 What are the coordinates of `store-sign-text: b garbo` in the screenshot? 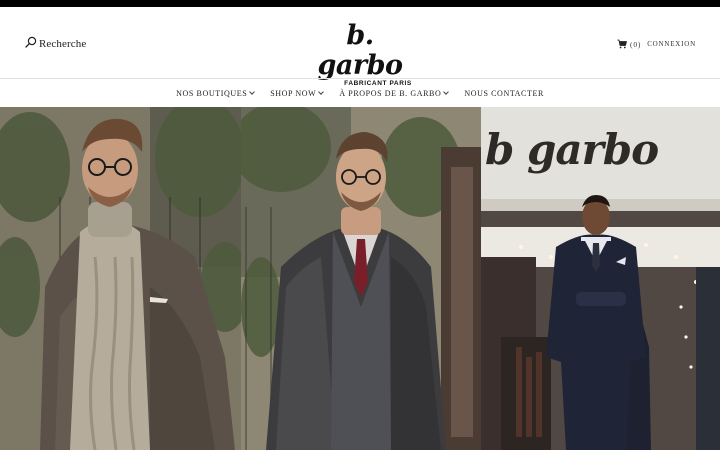 It's located at (572, 149).